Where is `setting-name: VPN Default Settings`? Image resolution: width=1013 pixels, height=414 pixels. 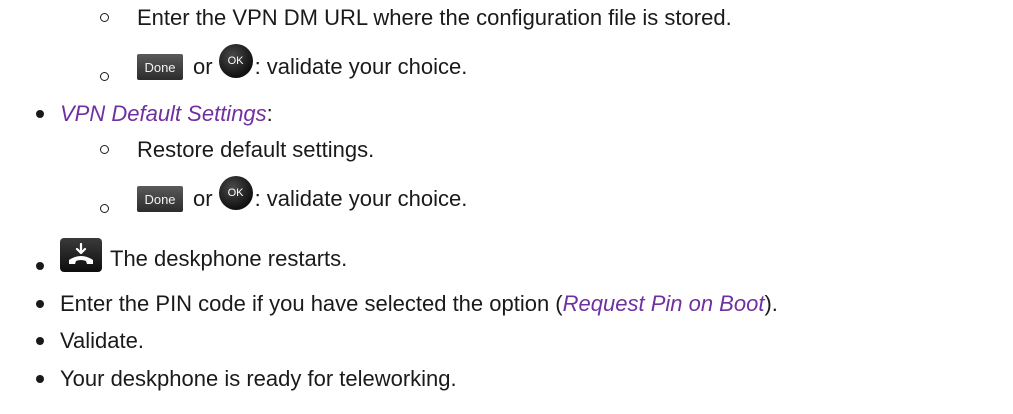 setting-name: VPN Default Settings is located at coordinates (163, 113).